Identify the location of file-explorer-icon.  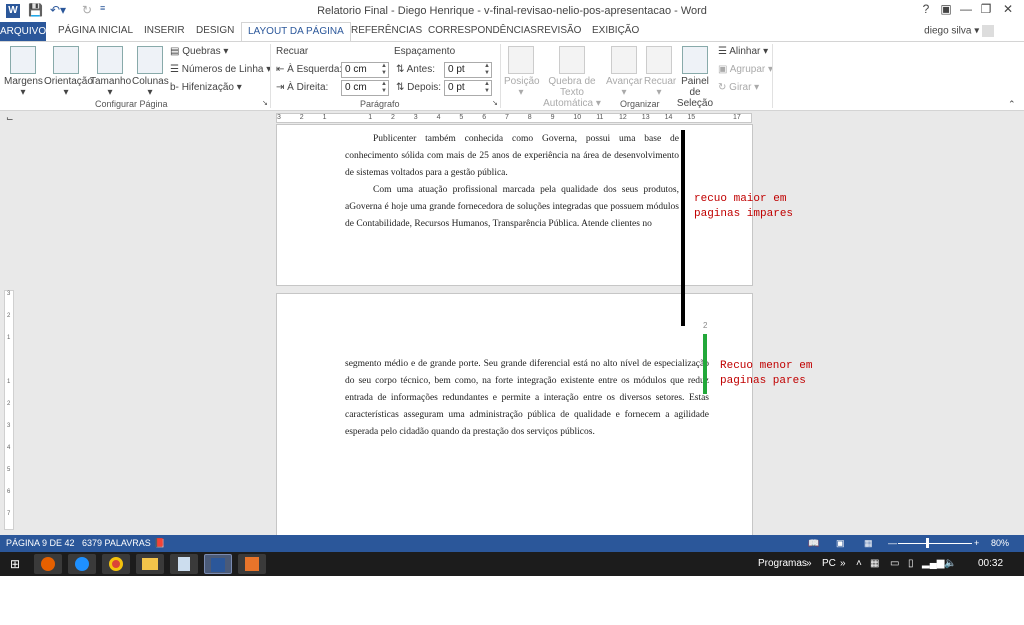
(150, 564).